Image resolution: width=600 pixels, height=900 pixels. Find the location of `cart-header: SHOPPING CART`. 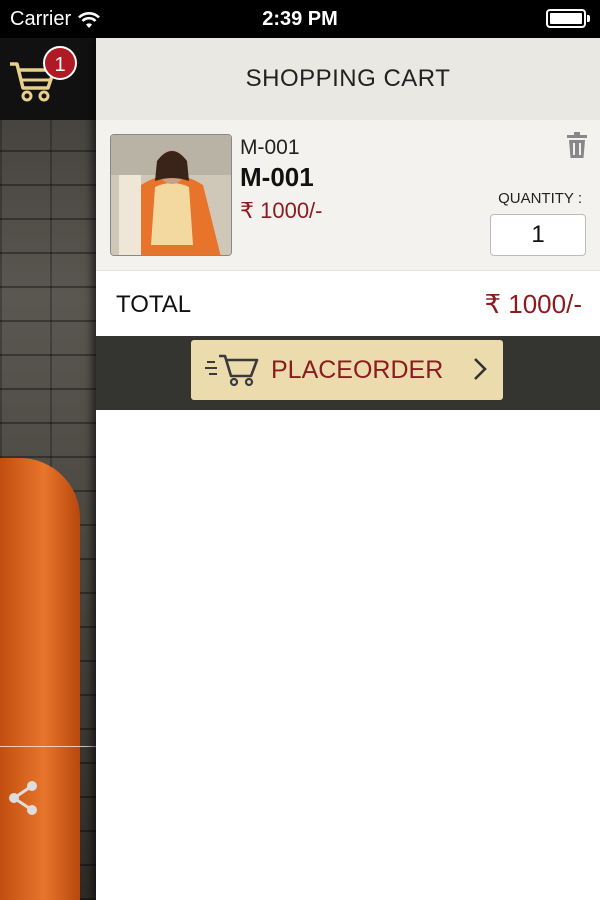

cart-header: SHOPPING CART is located at coordinates (348, 79).